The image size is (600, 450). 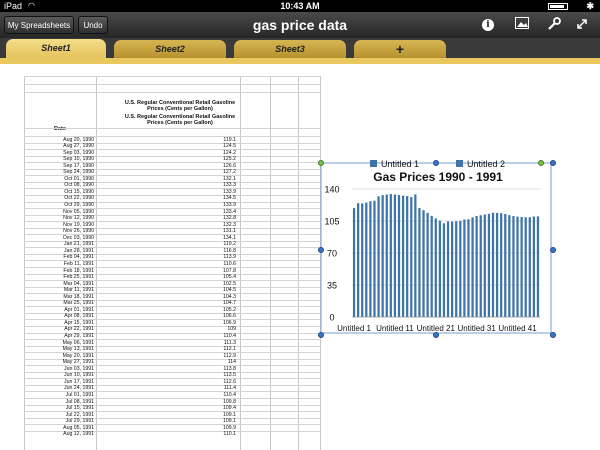 I want to click on x-tick-label: Untitled 11, so click(x=395, y=328).